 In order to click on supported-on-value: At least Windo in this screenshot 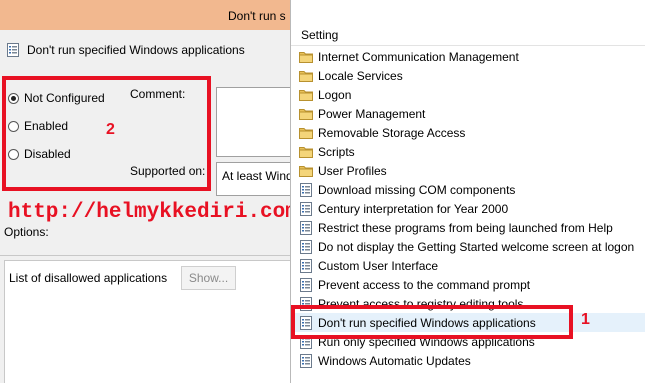, I will do `click(256, 176)`.